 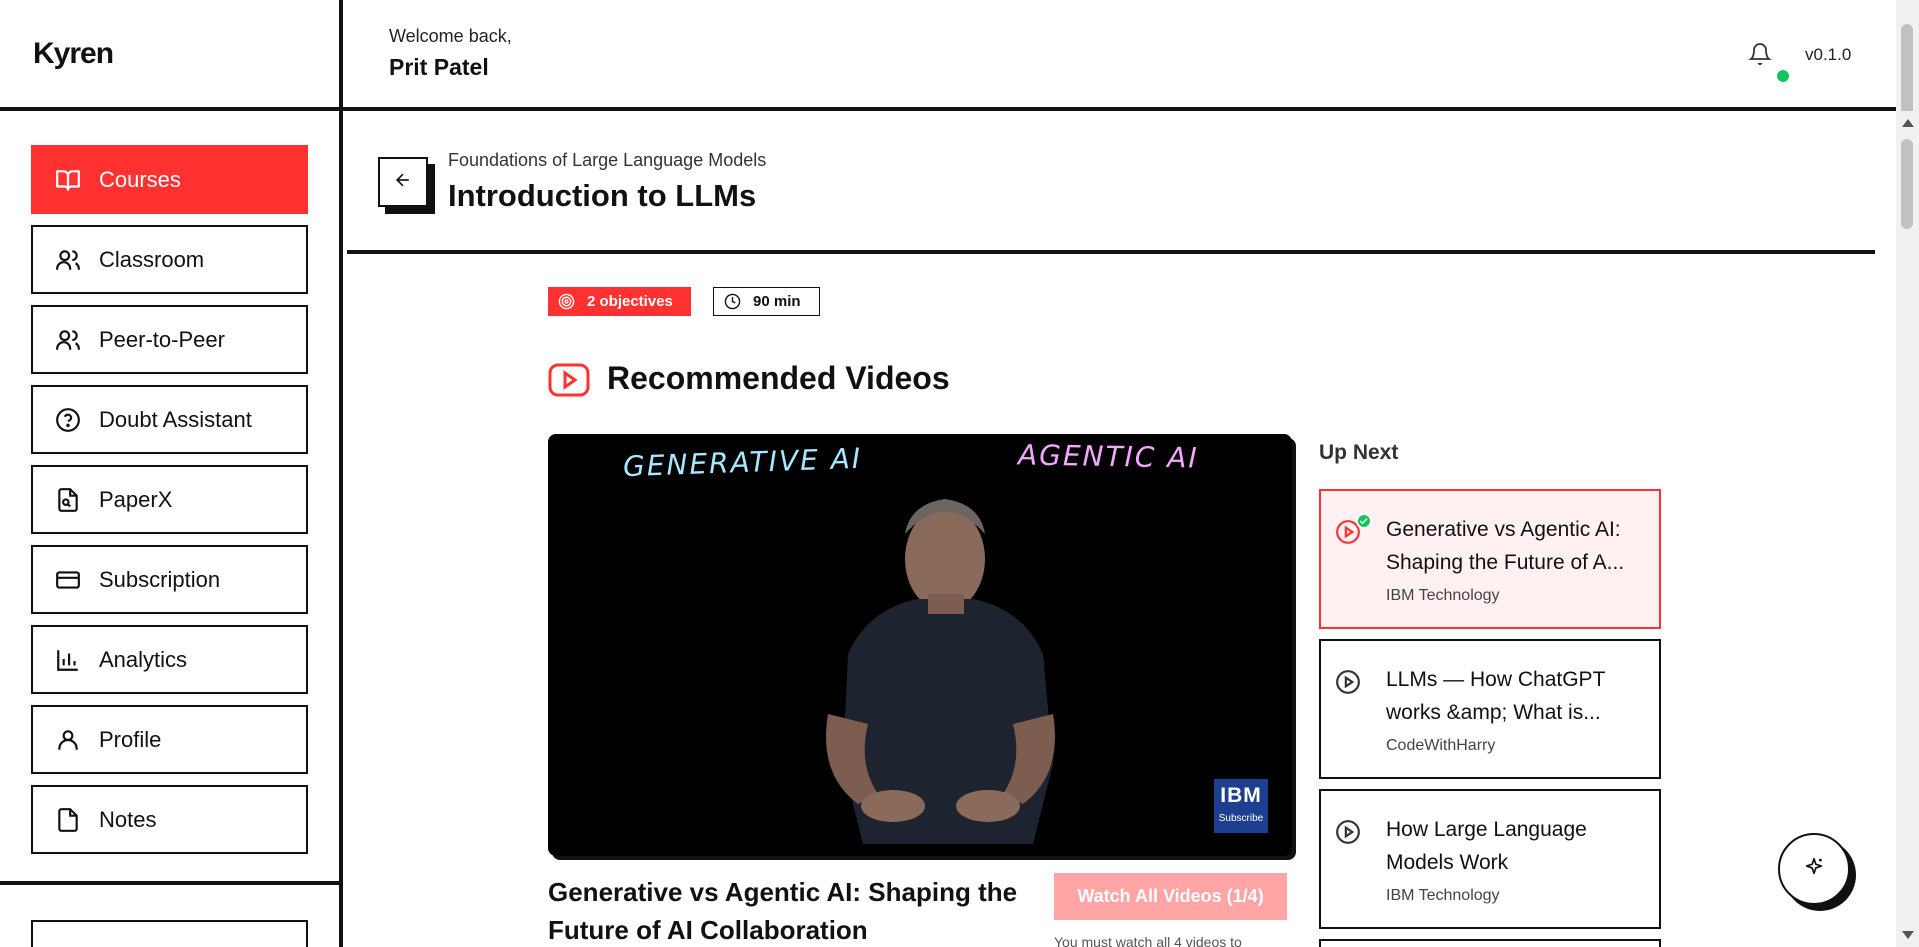 I want to click on book-open-icon, so click(x=68, y=180).